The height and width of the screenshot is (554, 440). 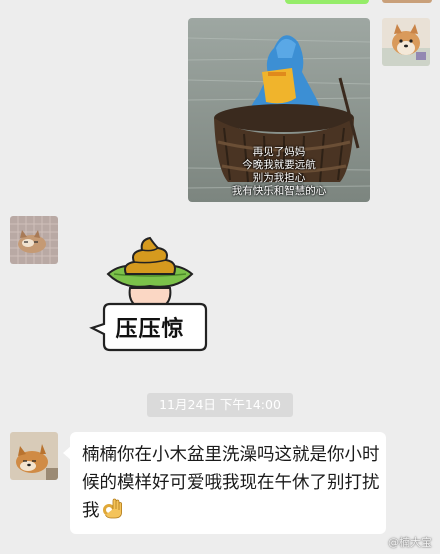 I want to click on received-text-bubble: 楠楠你在小木盆里洗澡吗这就是你小时候的模样好可爱哦我现在午休了别打扰我, so click(x=224, y=483).